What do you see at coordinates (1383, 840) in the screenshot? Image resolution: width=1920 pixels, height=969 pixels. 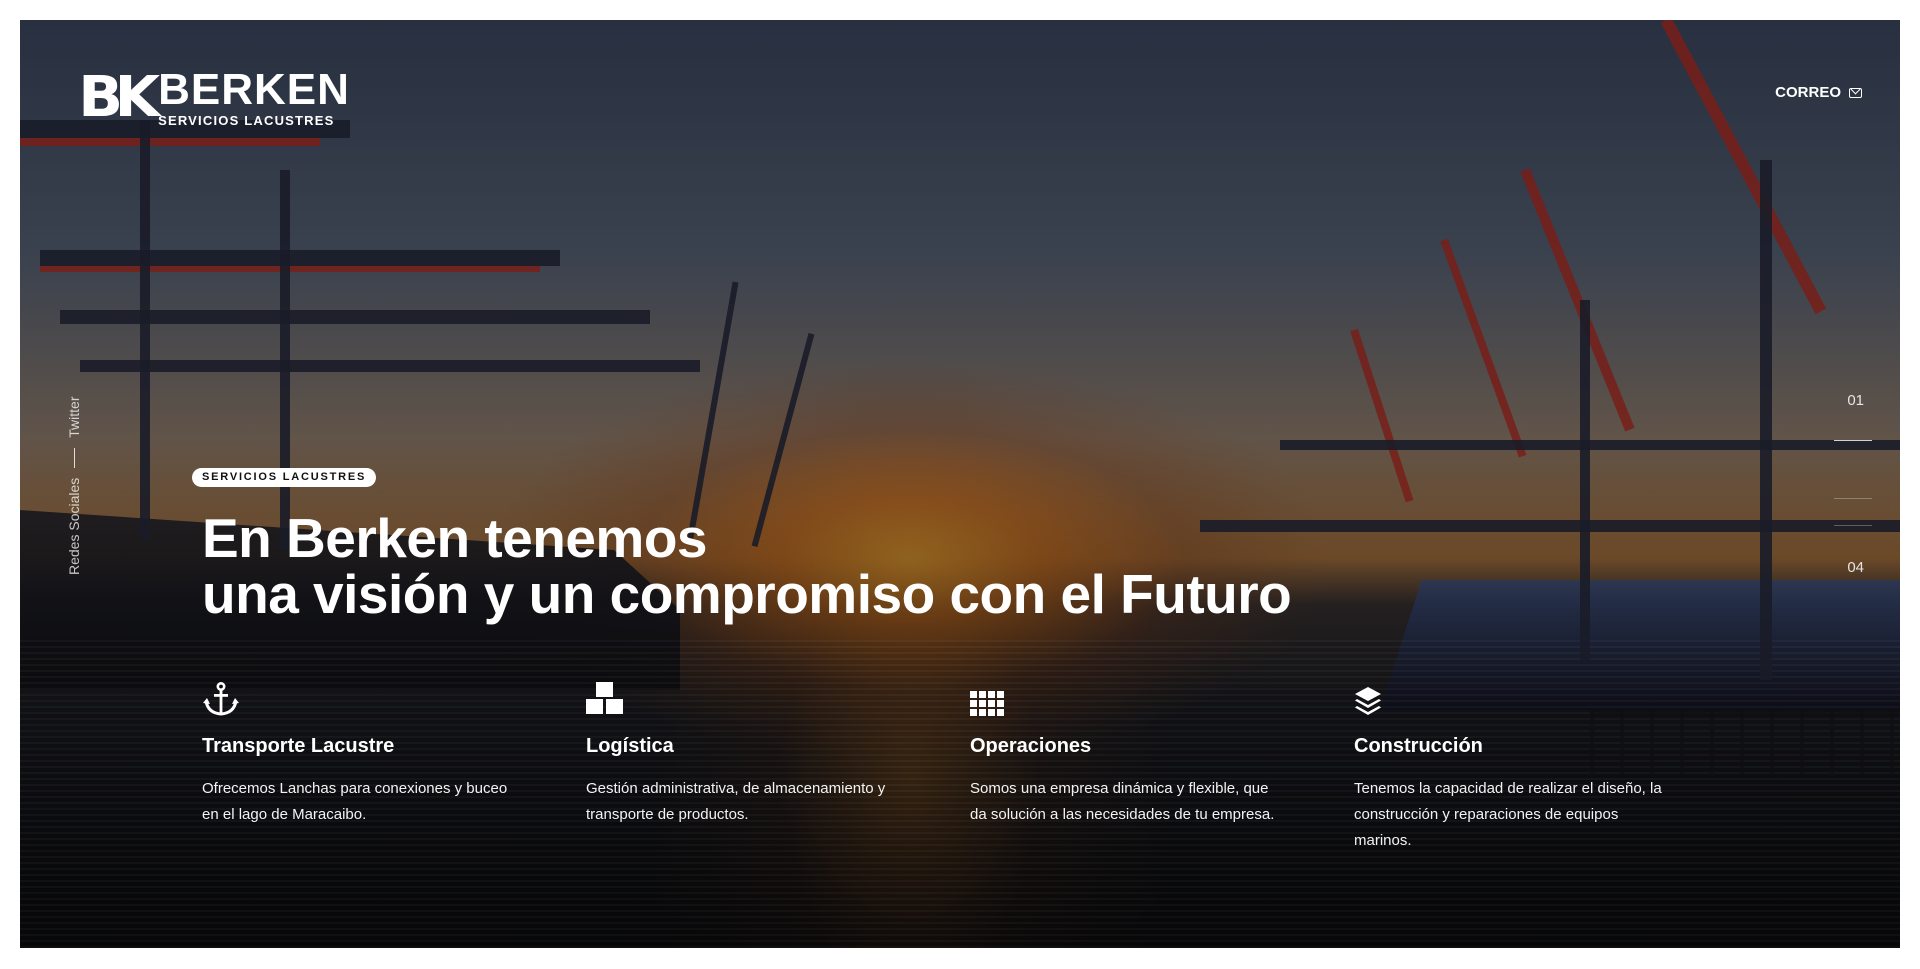 I see `feature-desc-line: marinos.` at bounding box center [1383, 840].